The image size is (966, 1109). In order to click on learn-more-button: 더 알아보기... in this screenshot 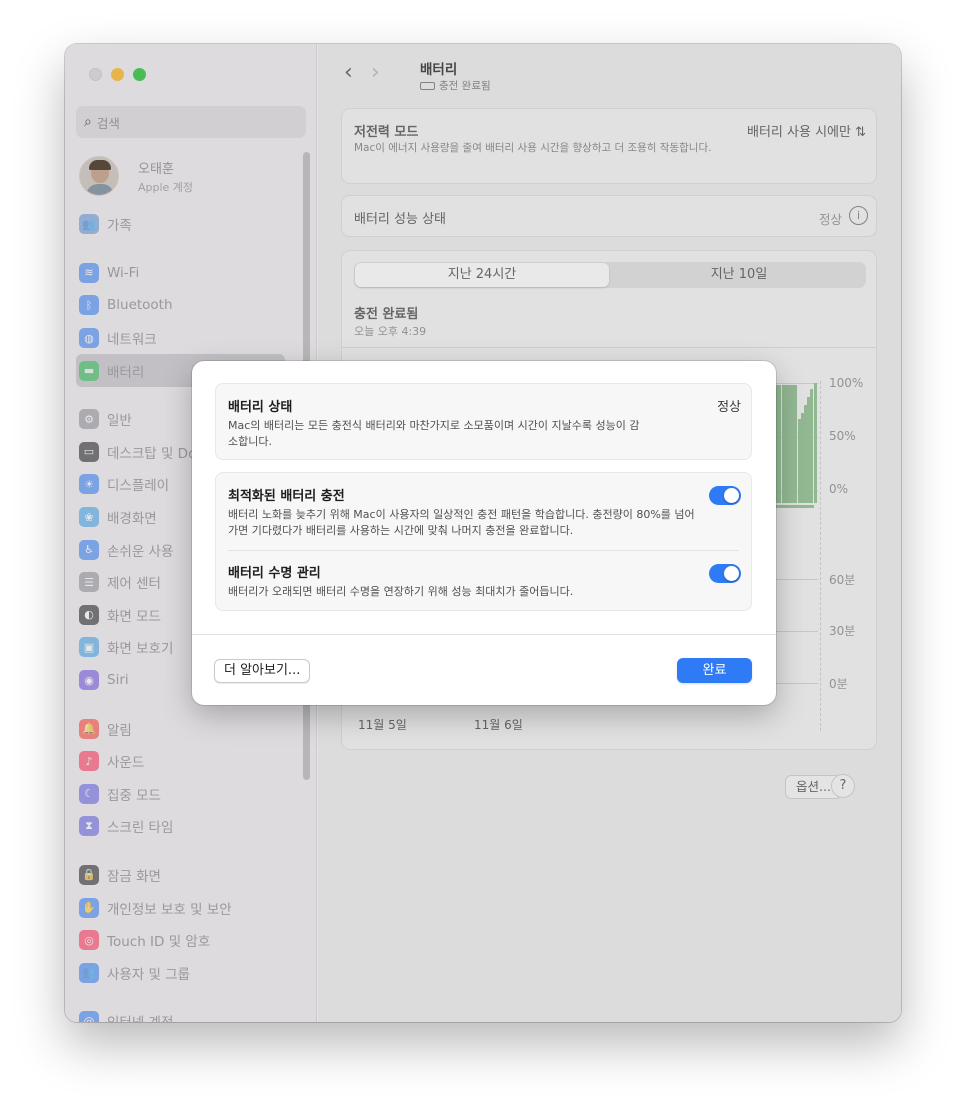, I will do `click(262, 671)`.